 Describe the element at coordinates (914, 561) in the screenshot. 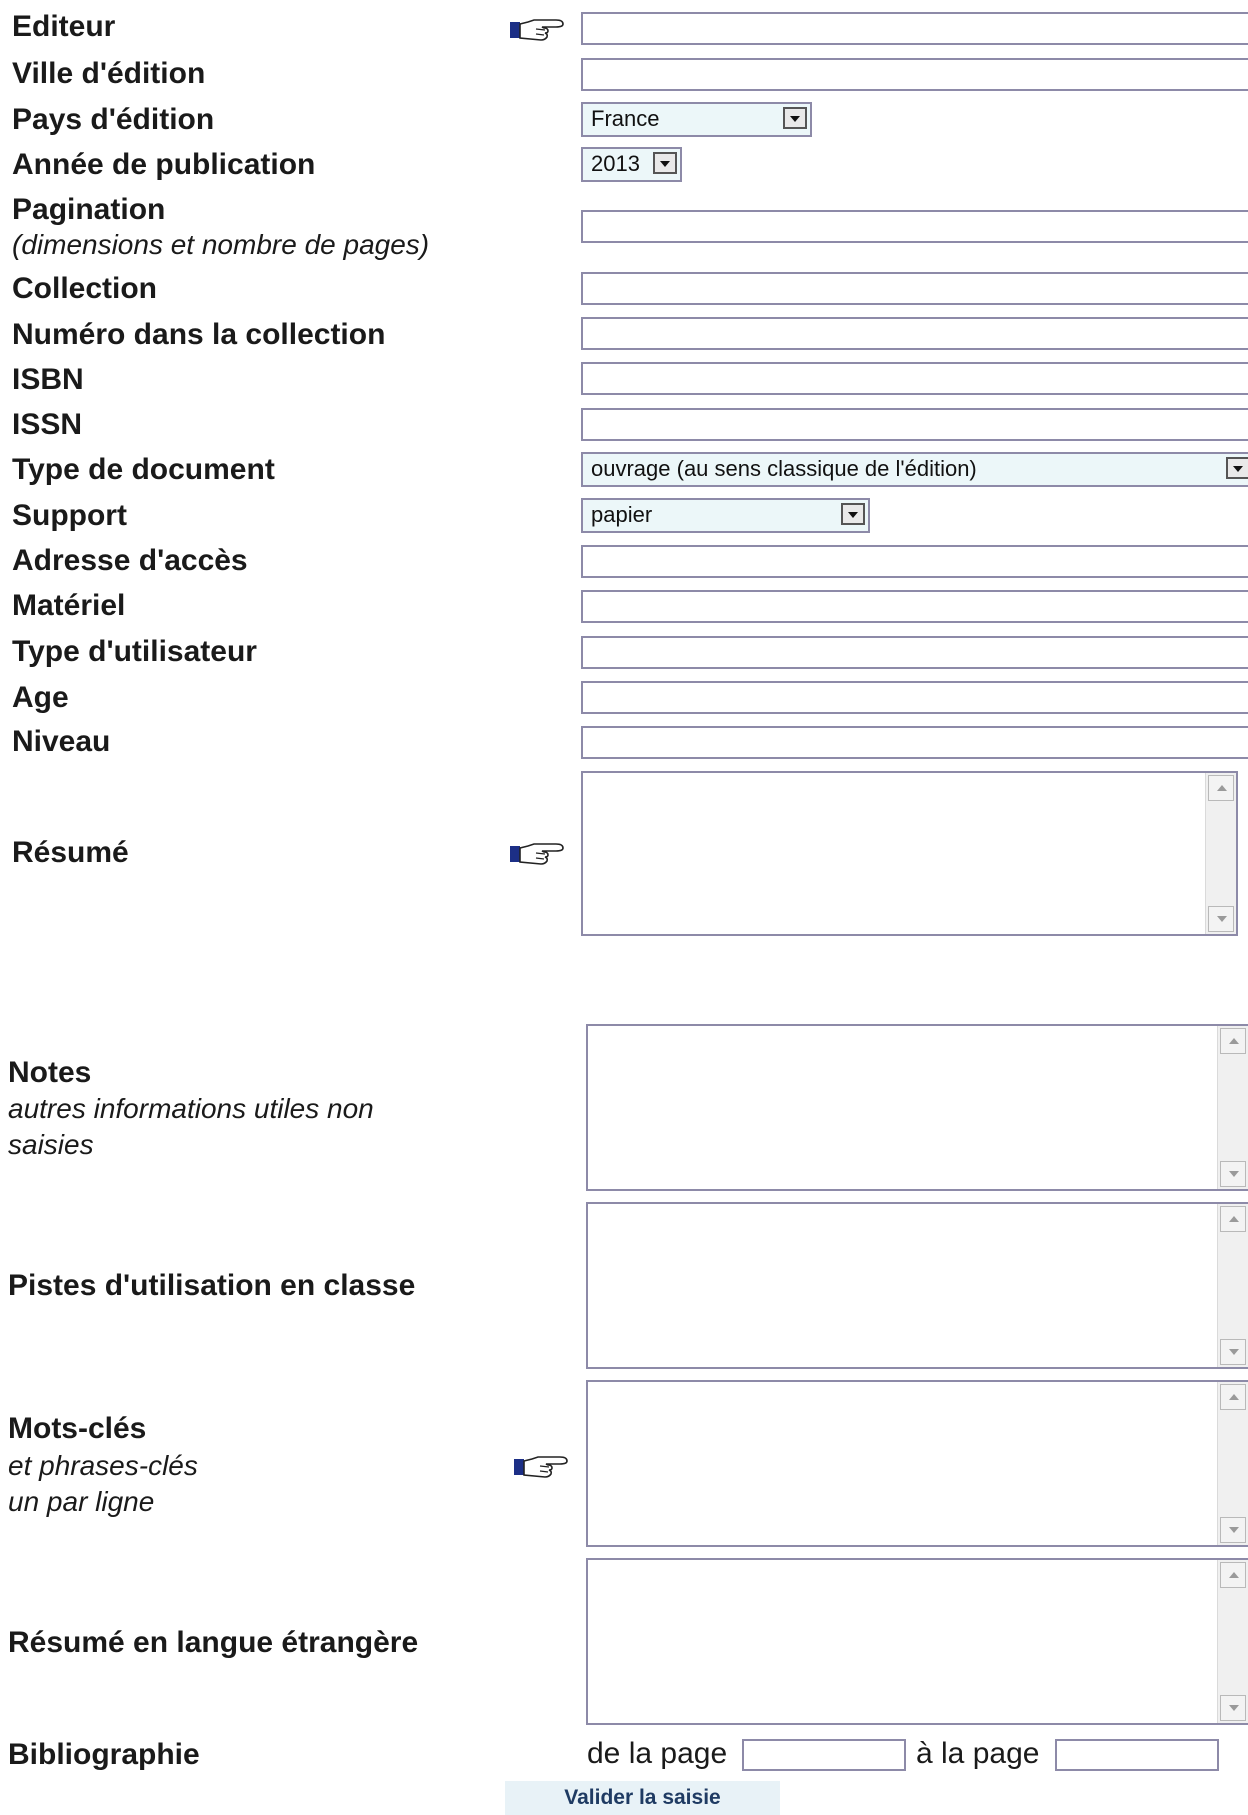

I see `adresse-input` at that location.